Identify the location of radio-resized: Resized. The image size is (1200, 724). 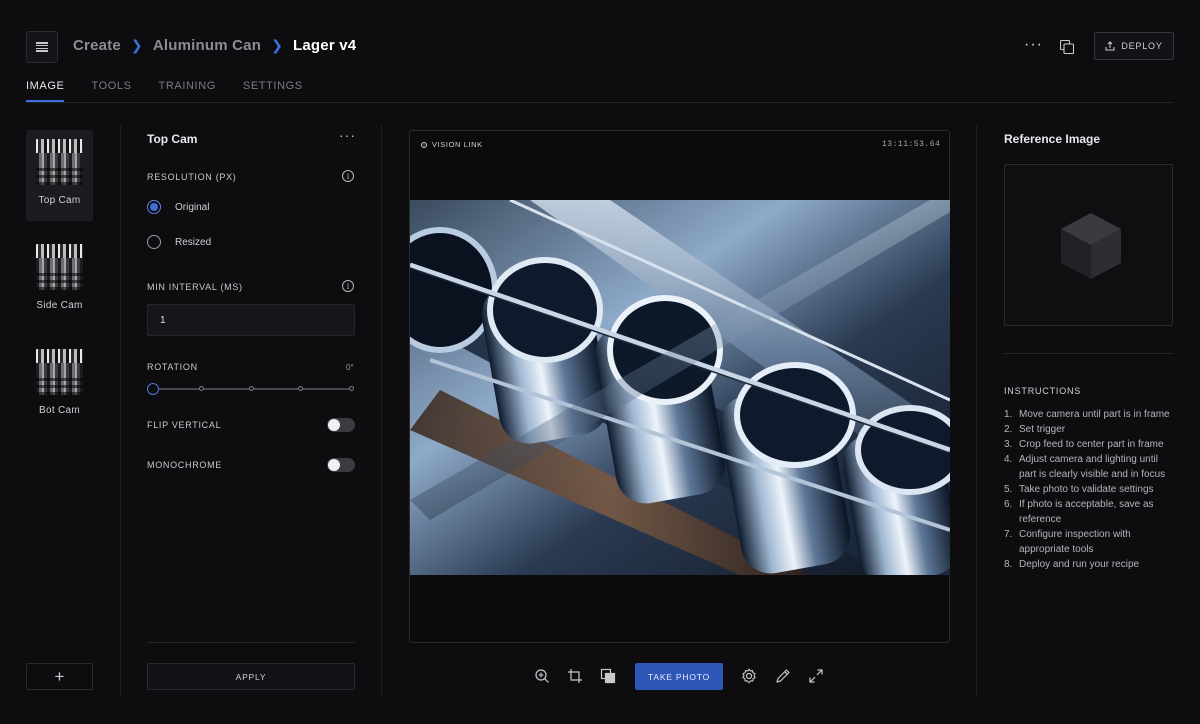
(179, 242).